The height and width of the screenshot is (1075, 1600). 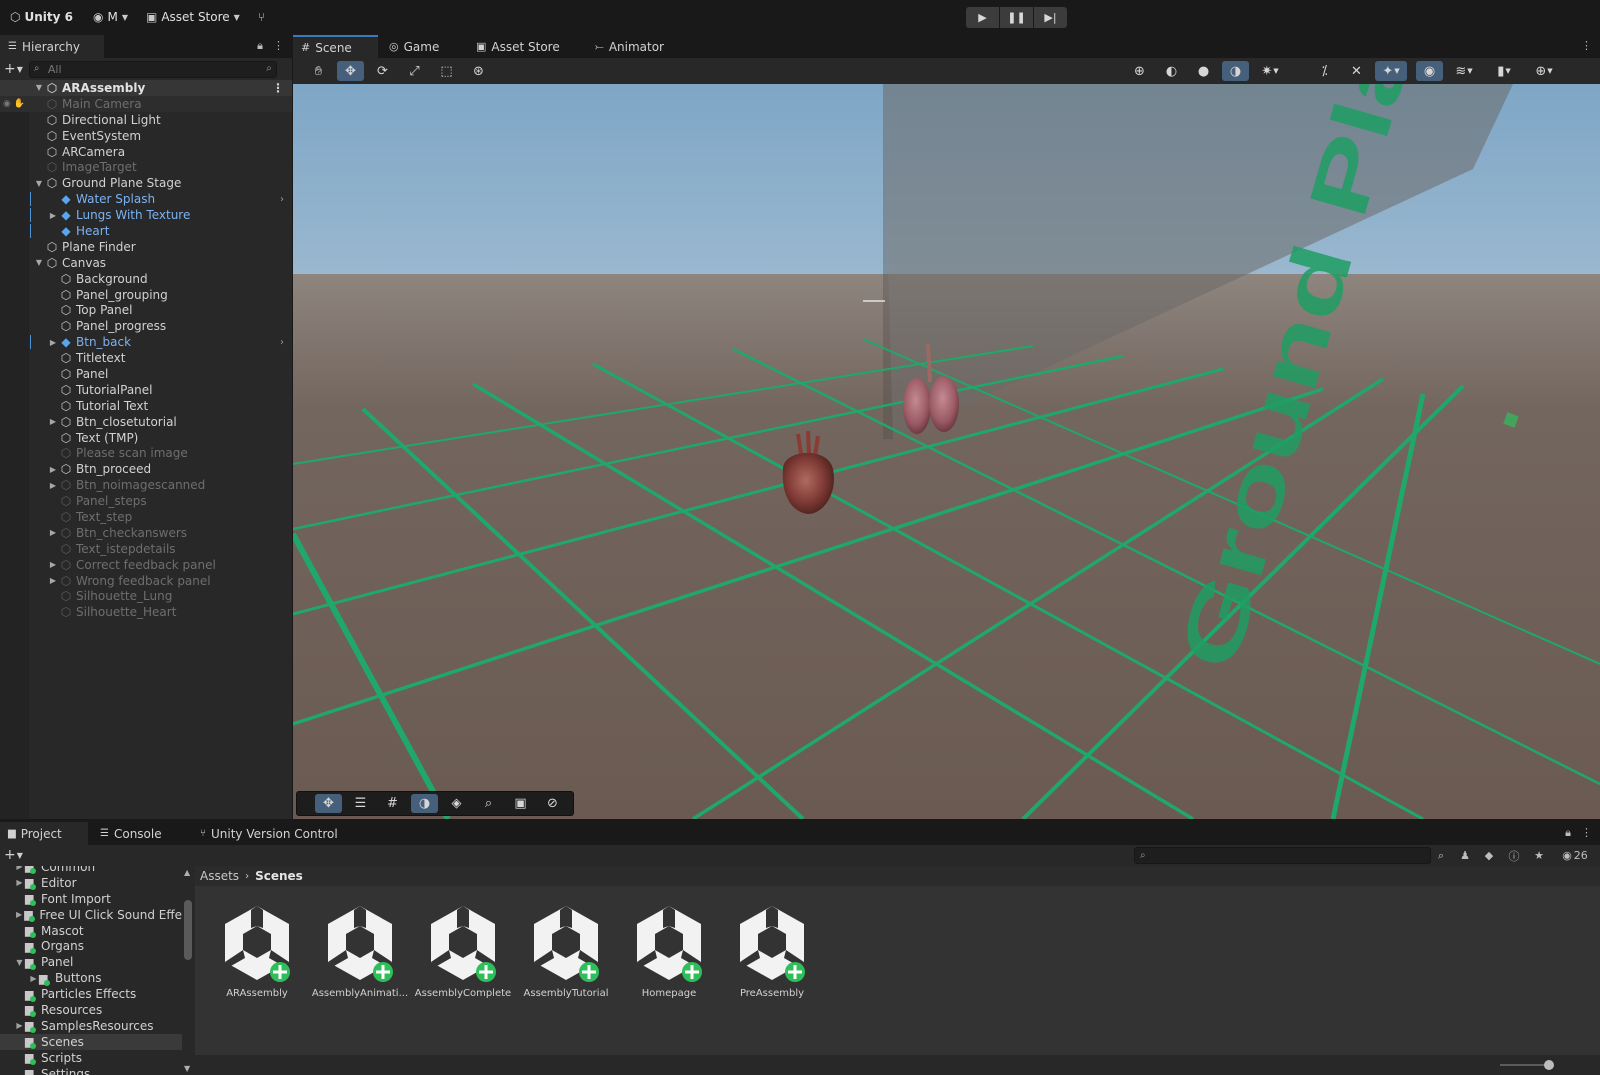 What do you see at coordinates (146, 406) in the screenshot?
I see `hierarchy-item: ⬡ Tutorial Text` at bounding box center [146, 406].